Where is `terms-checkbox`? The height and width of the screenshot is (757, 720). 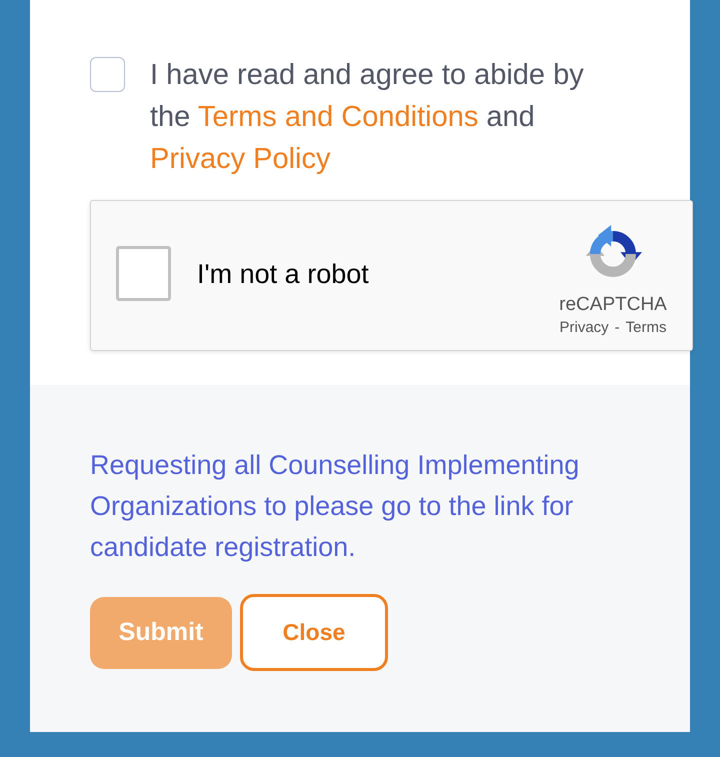
terms-checkbox is located at coordinates (107, 74).